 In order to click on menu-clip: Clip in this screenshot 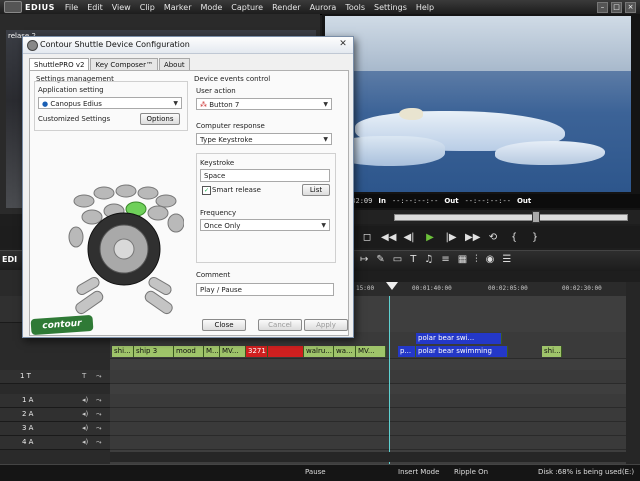, I will do `click(147, 7)`.